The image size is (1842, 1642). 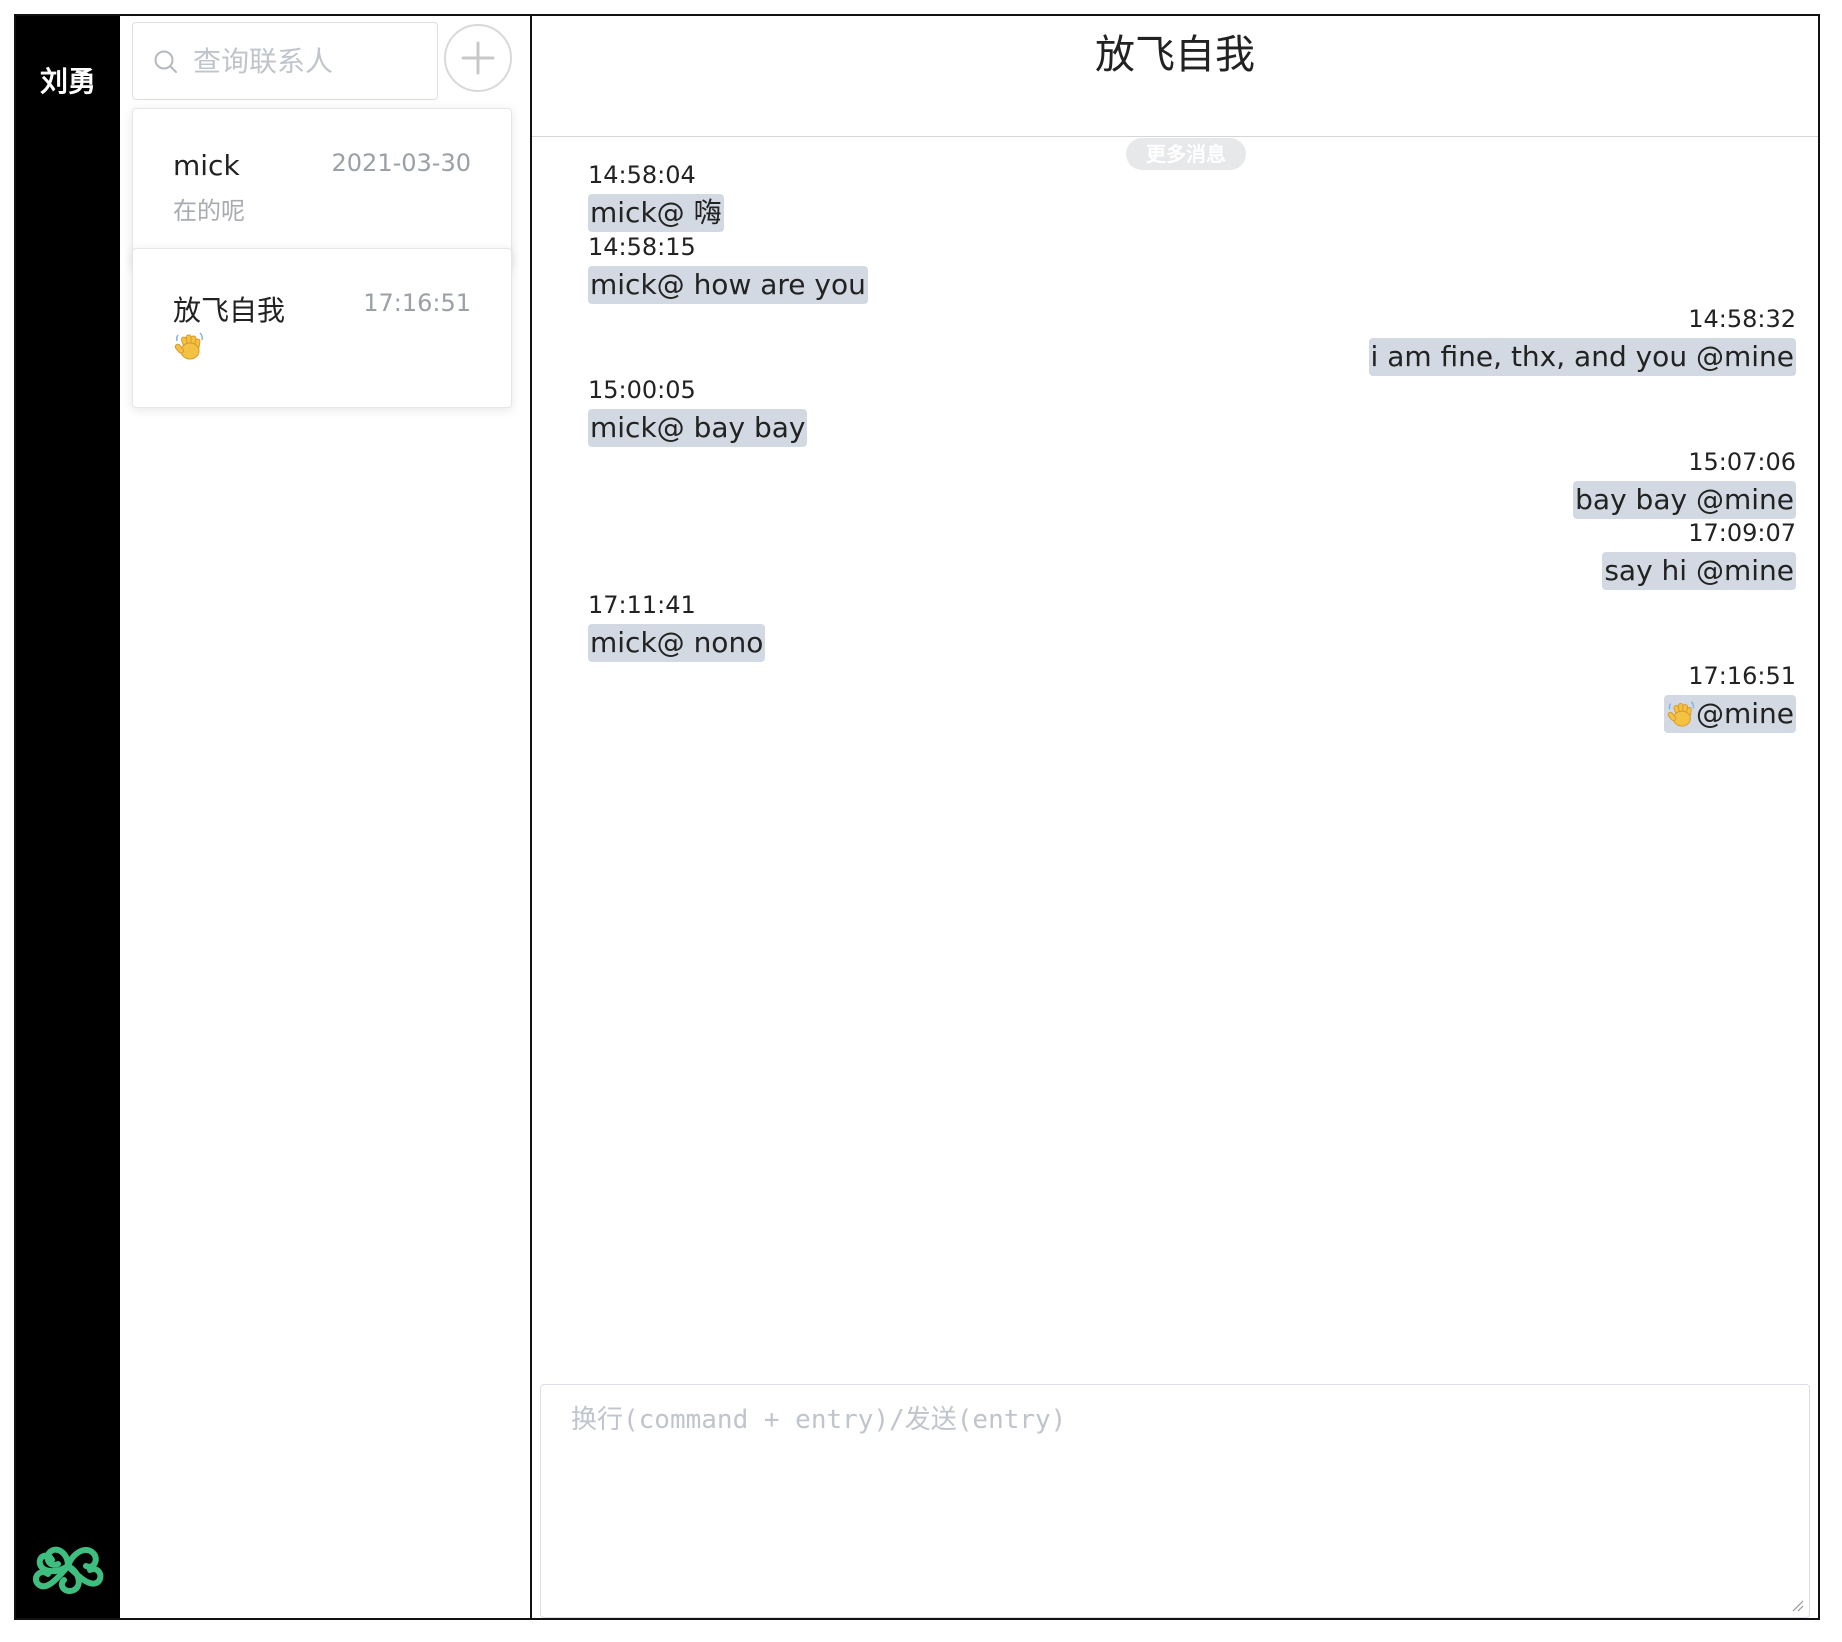 What do you see at coordinates (1699, 571) in the screenshot?
I see `message-bubble: say hi @mine` at bounding box center [1699, 571].